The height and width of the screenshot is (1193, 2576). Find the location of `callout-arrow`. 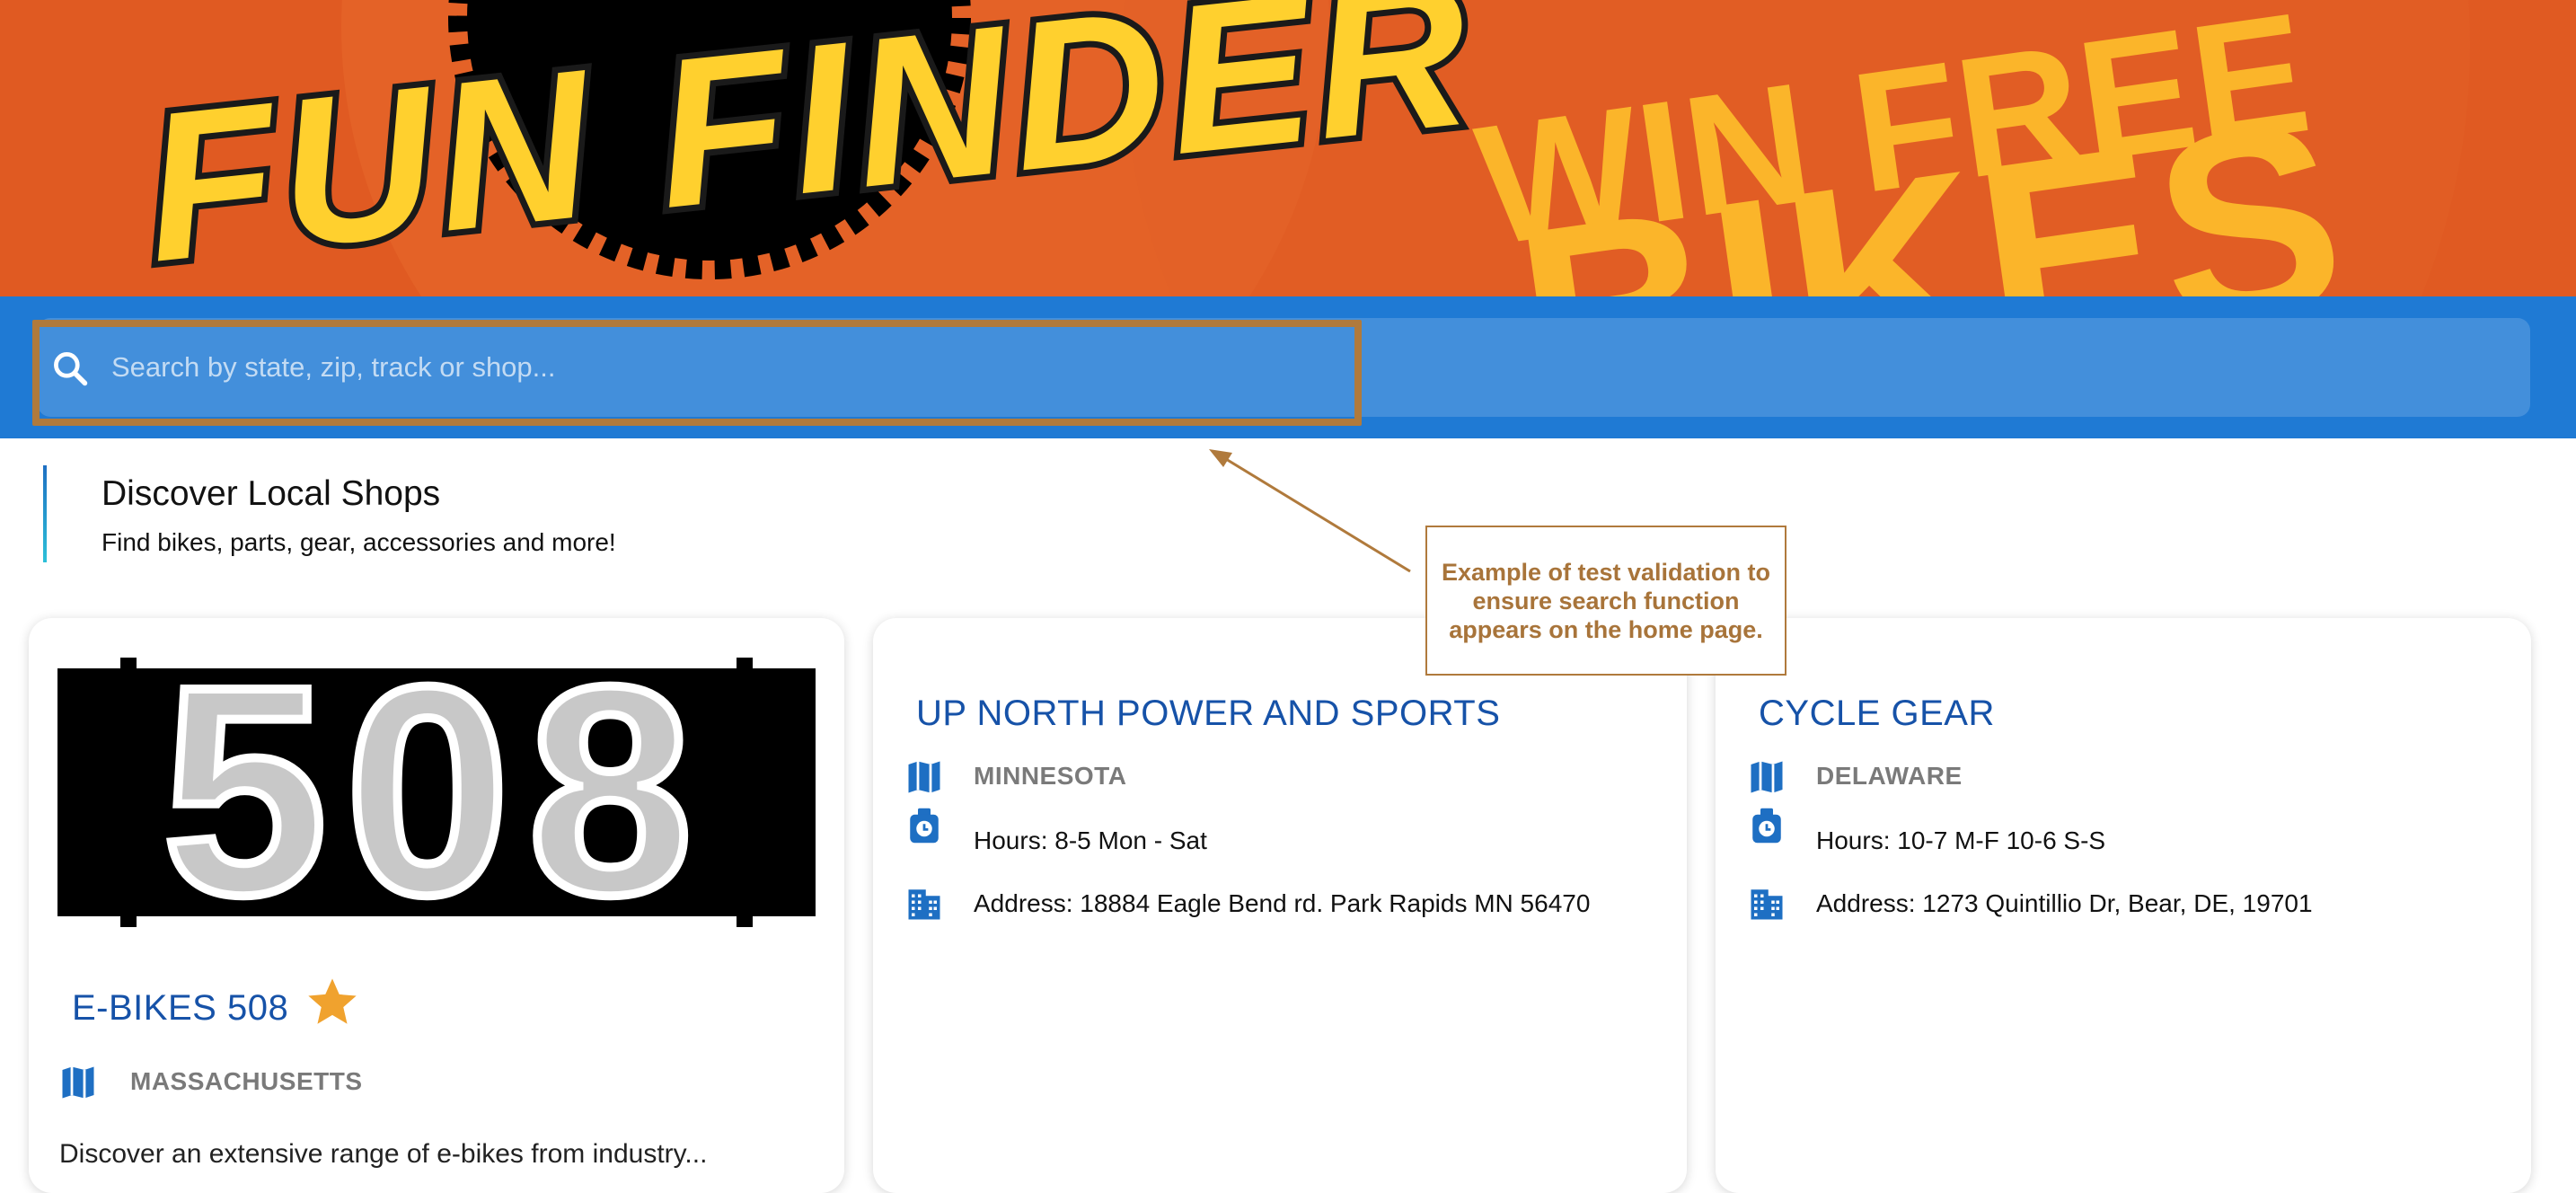

callout-arrow is located at coordinates (1310, 511).